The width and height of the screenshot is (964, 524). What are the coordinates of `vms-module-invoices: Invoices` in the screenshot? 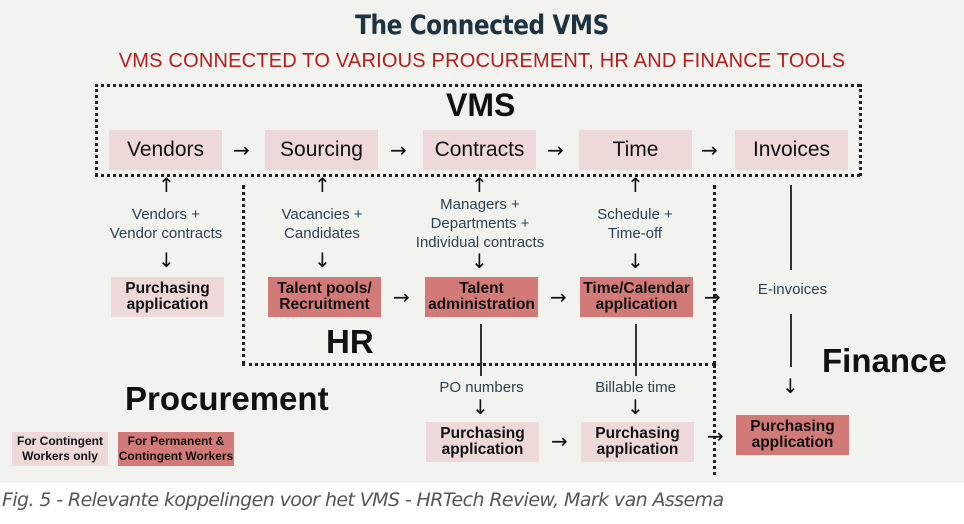 It's located at (791, 150).